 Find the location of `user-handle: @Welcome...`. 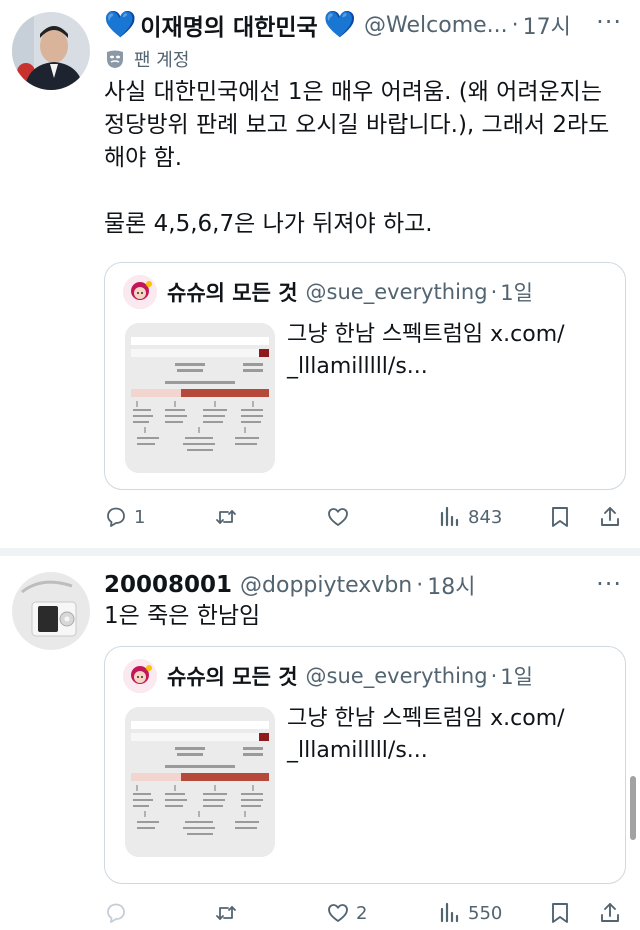

user-handle: @Welcome... is located at coordinates (436, 25).